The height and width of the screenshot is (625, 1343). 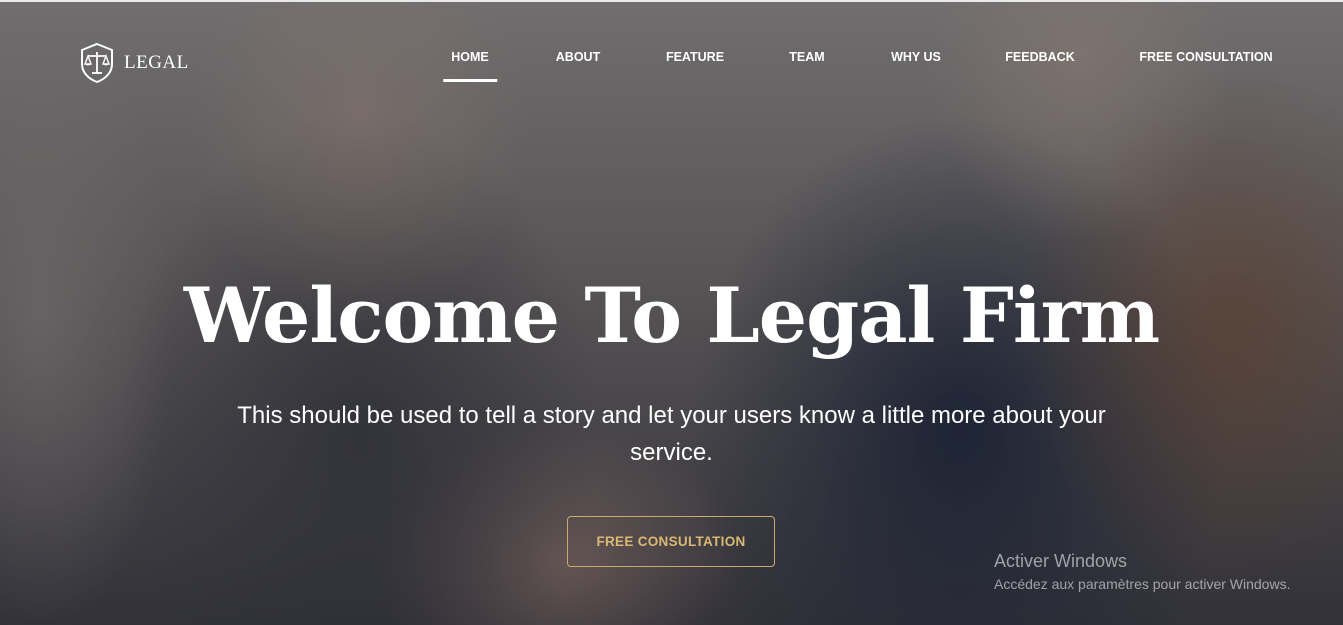 I want to click on top-border, so click(x=671, y=1).